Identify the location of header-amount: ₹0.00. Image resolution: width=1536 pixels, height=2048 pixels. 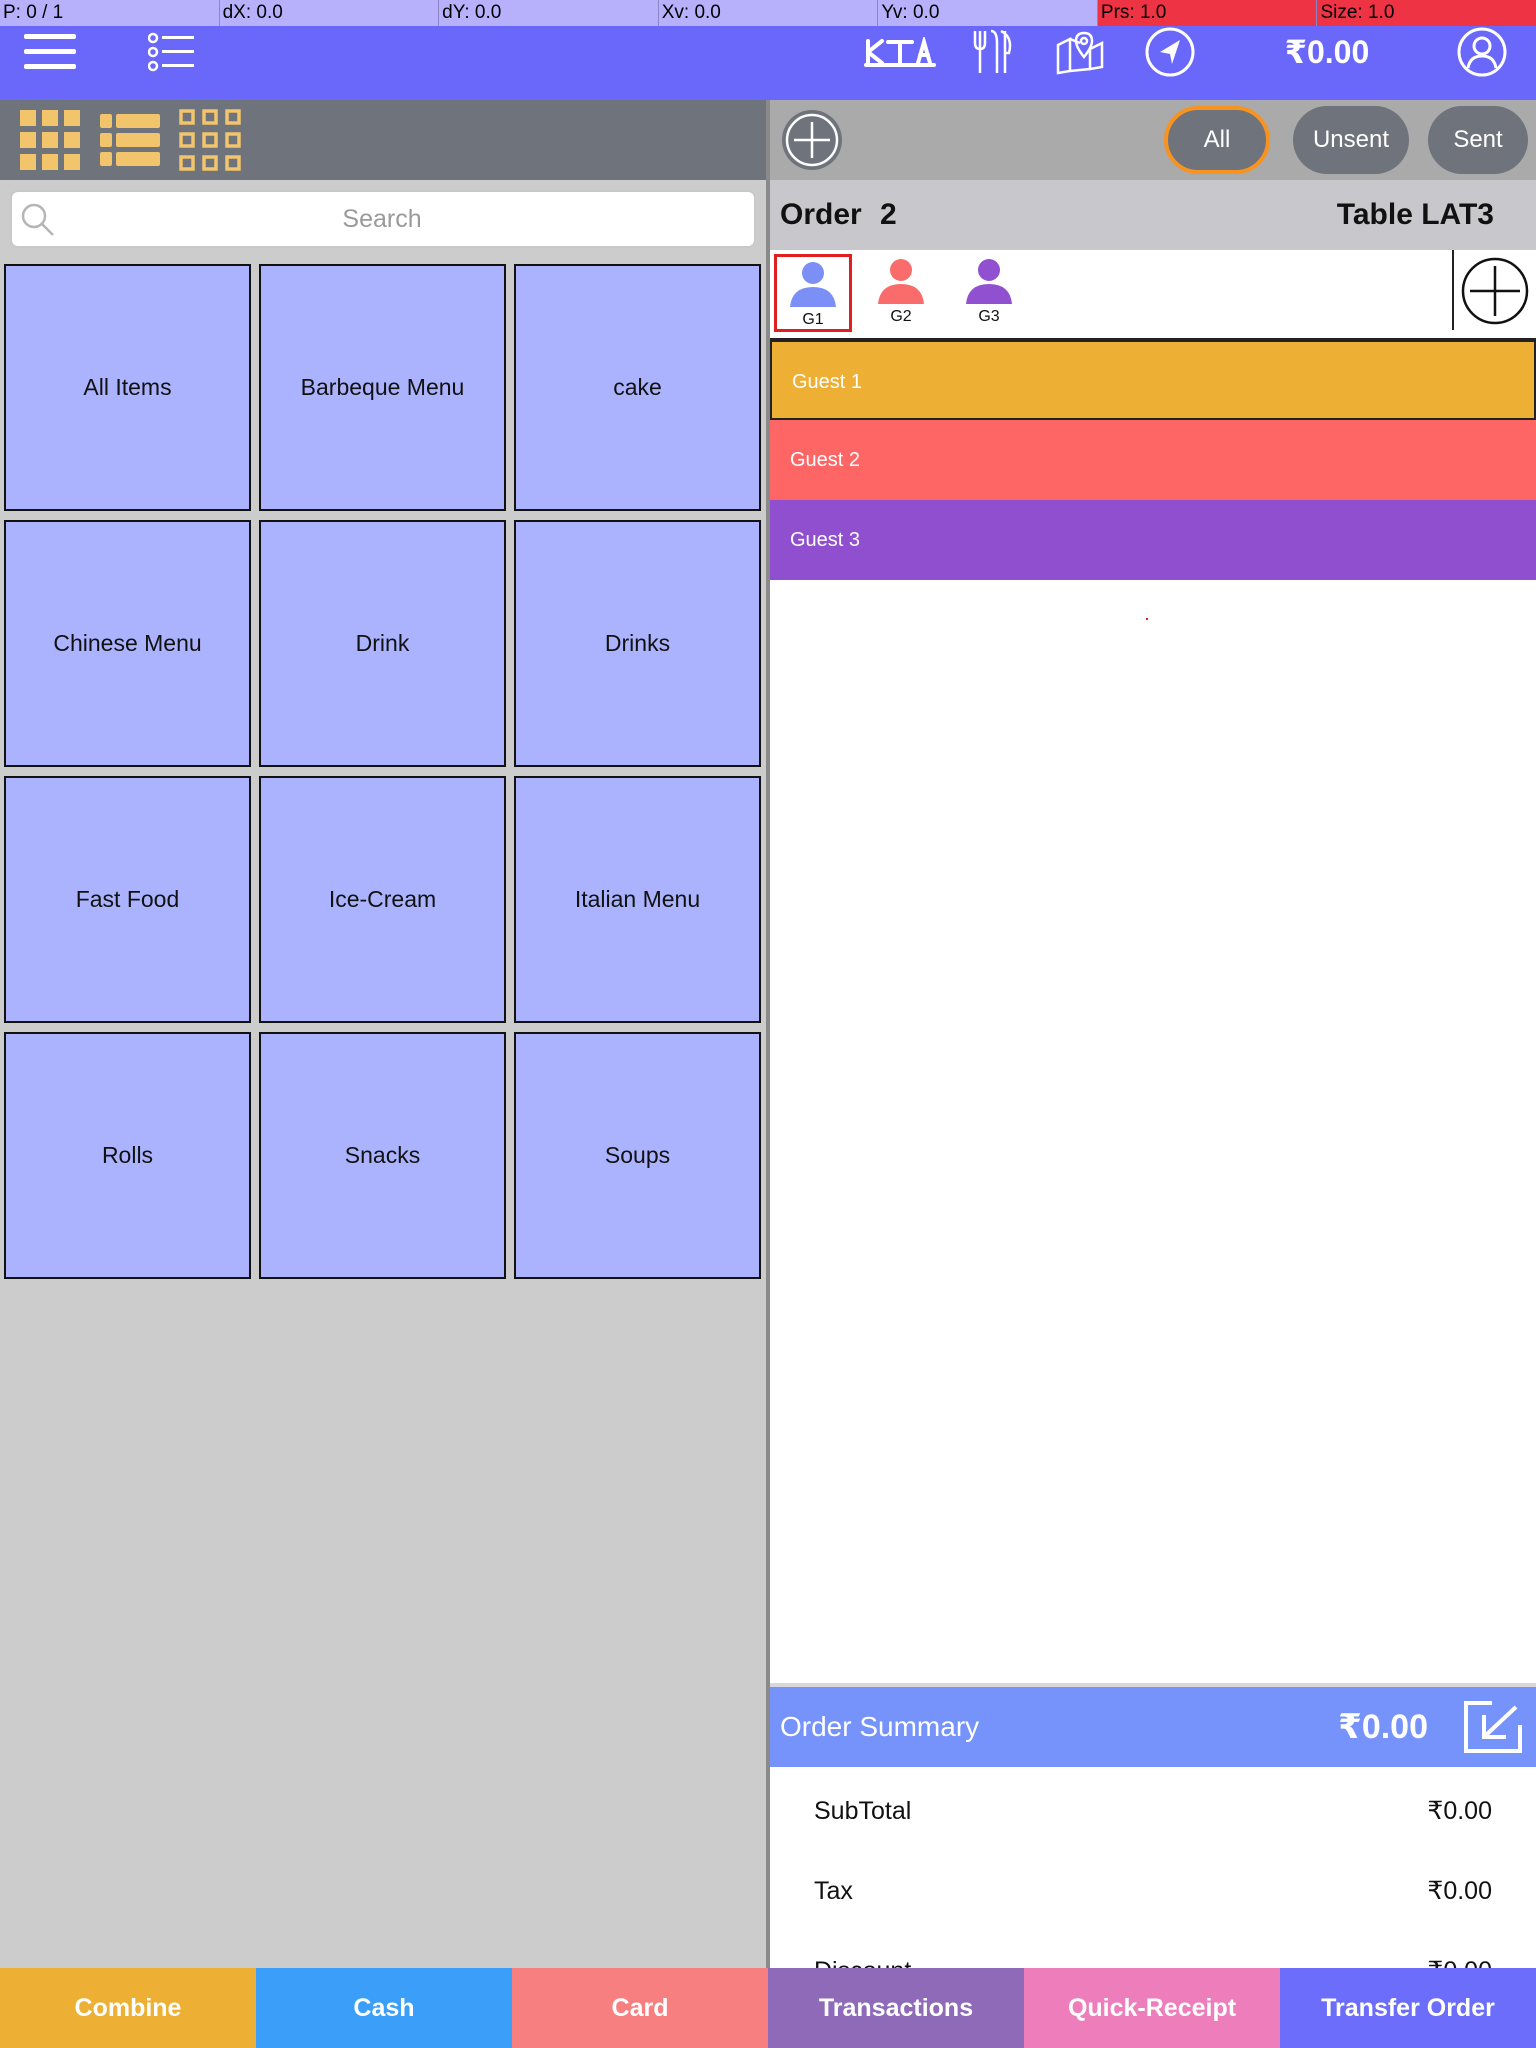
(1327, 52).